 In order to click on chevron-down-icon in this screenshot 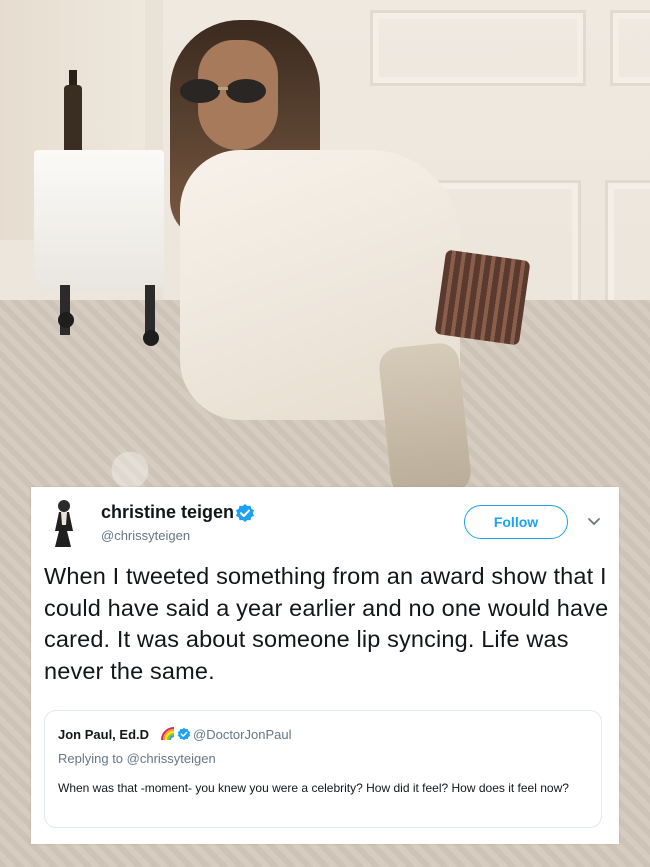, I will do `click(594, 522)`.